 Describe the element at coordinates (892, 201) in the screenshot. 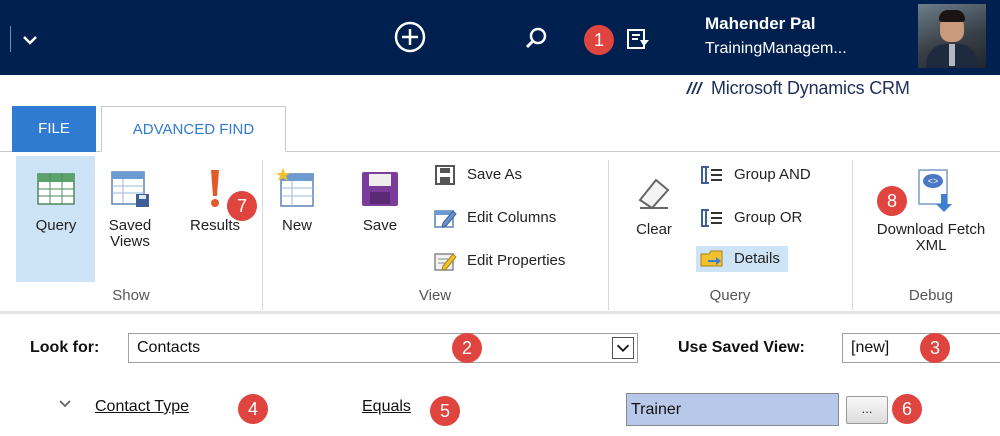

I see `callout-badge-8: 8` at that location.